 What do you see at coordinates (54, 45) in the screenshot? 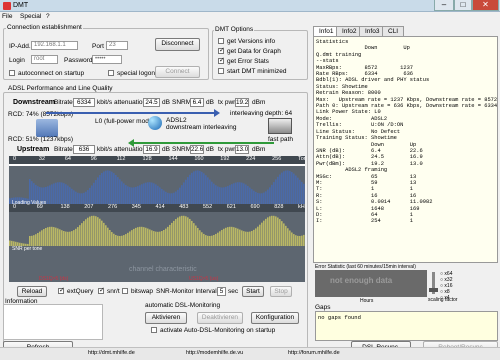
I see `ip-input: 192.168.1.1` at bounding box center [54, 45].